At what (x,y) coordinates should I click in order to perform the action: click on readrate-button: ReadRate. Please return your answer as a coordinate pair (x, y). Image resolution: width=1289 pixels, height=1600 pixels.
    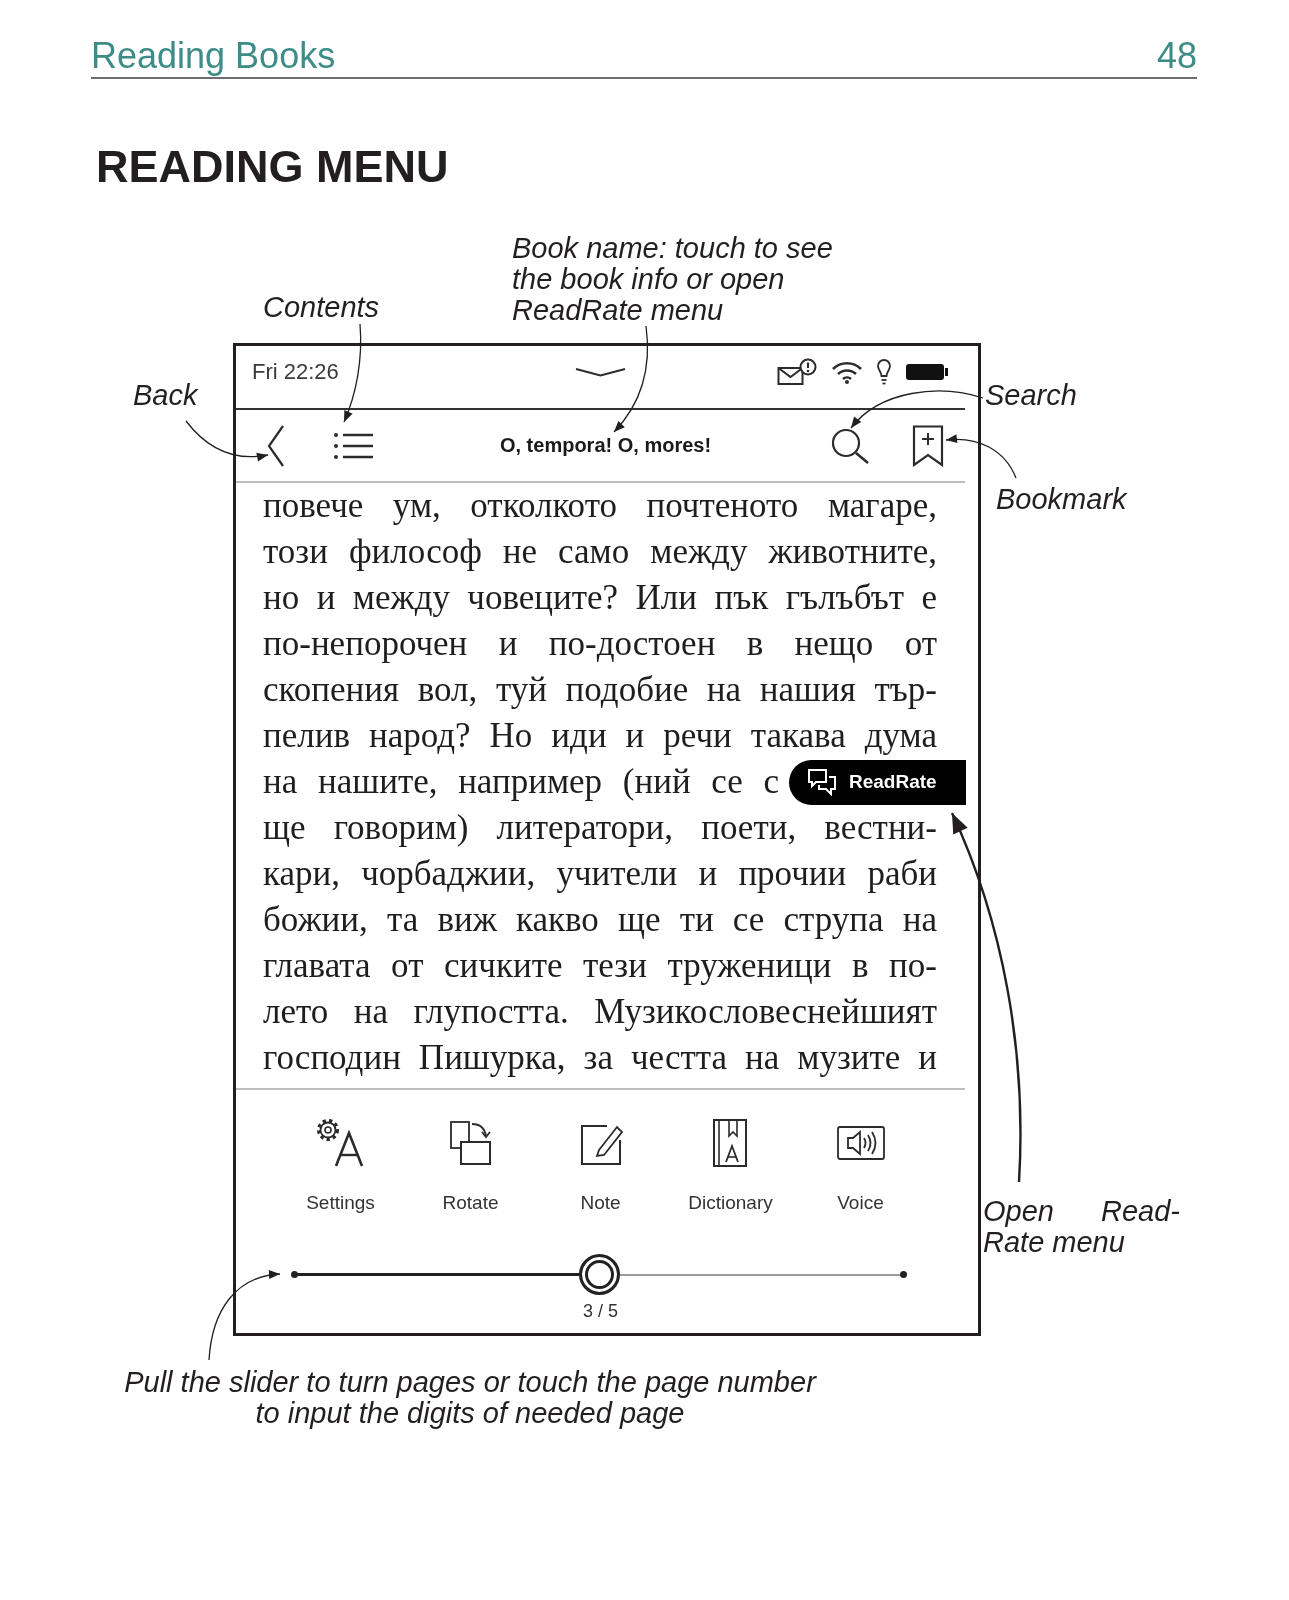
    Looking at the image, I should click on (877, 782).